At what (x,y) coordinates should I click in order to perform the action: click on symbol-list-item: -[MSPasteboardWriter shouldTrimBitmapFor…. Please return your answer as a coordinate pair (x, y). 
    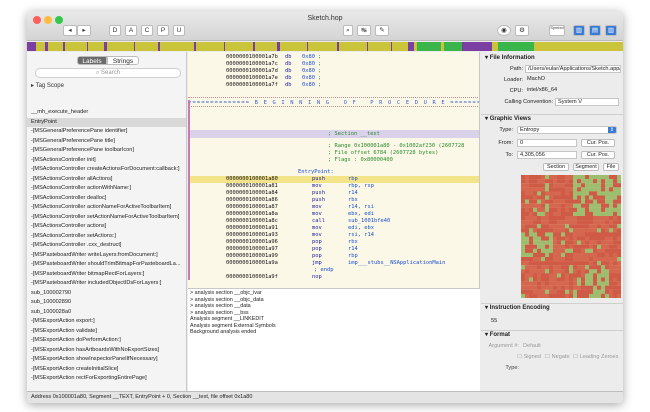
    Looking at the image, I should click on (106, 265).